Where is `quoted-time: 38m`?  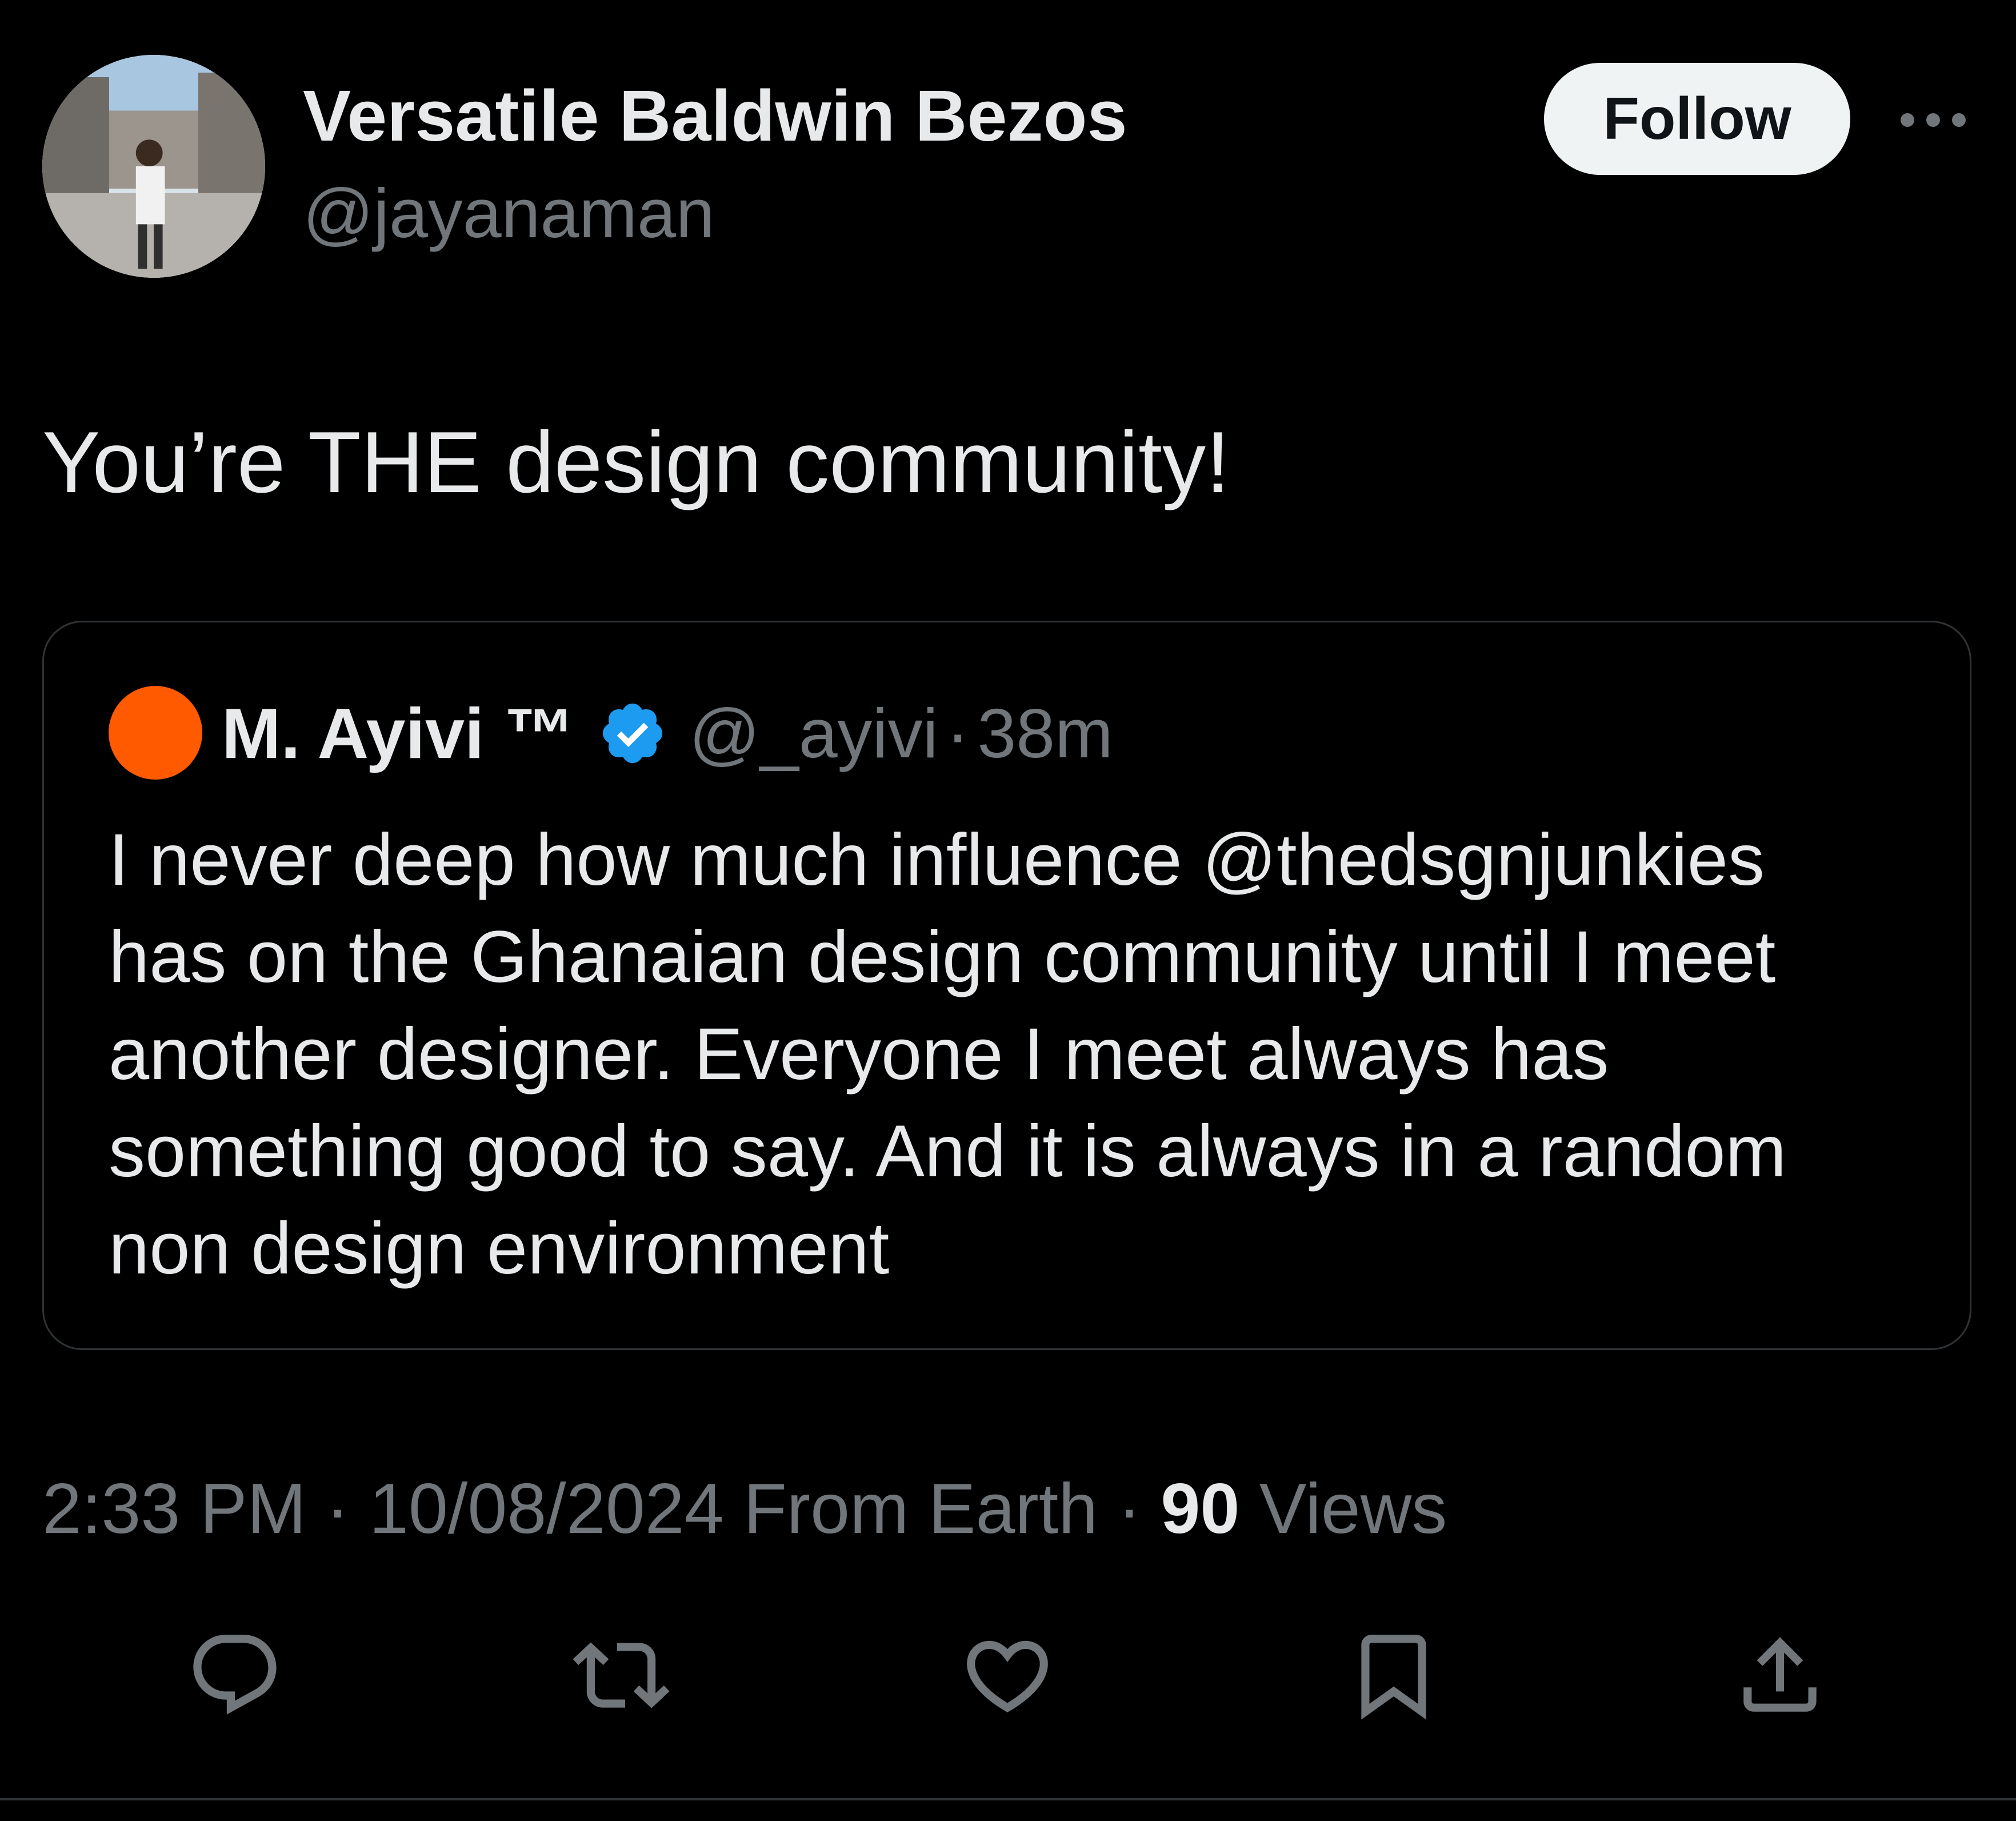 quoted-time: 38m is located at coordinates (1045, 733).